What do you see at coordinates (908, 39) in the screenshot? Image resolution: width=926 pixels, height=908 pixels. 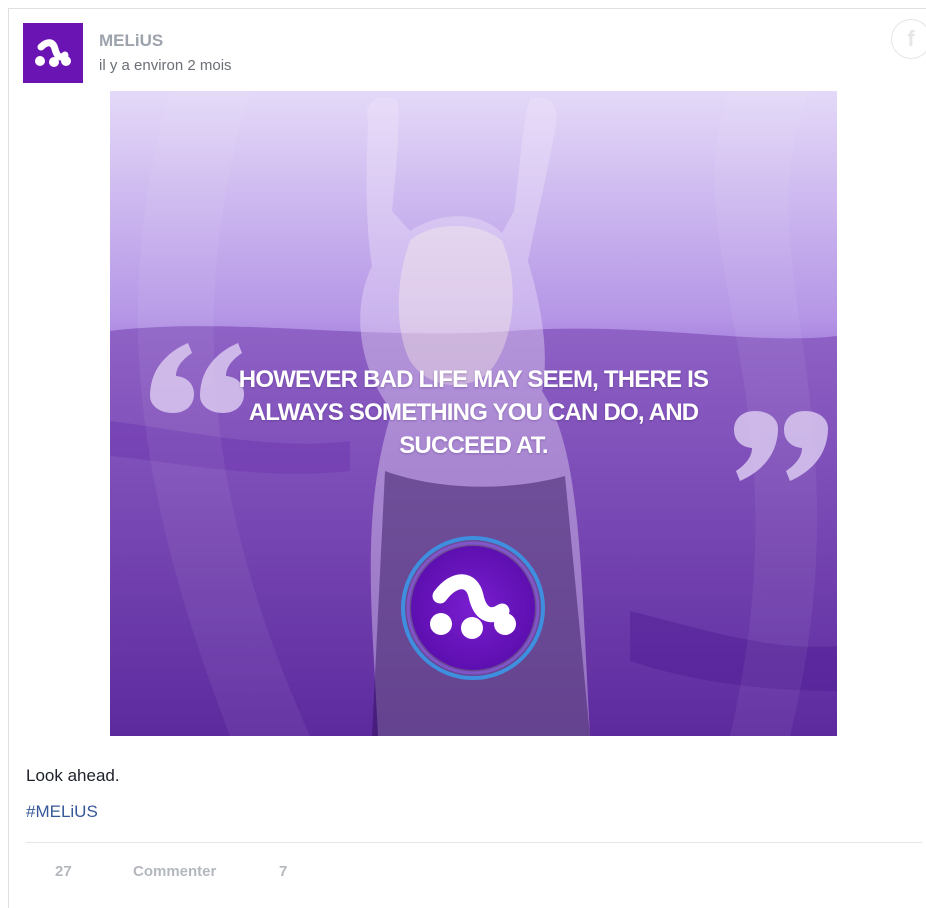 I see `facebook-icon: f` at bounding box center [908, 39].